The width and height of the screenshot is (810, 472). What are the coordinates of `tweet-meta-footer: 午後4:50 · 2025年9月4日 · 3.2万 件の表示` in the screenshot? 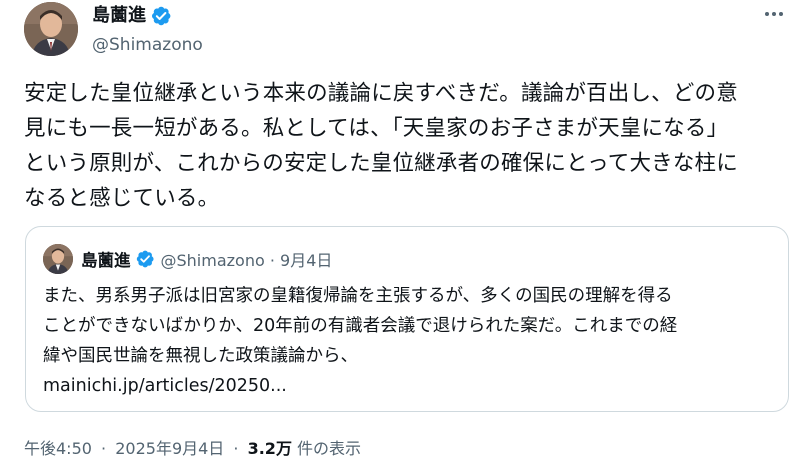 It's located at (192, 449).